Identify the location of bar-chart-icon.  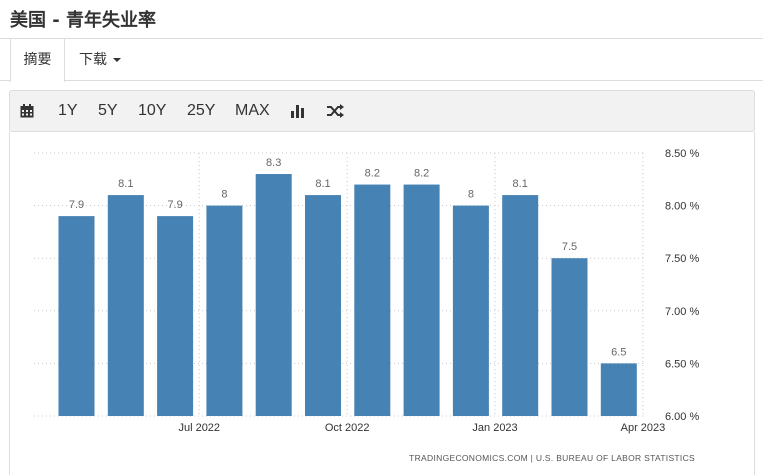
(297, 111).